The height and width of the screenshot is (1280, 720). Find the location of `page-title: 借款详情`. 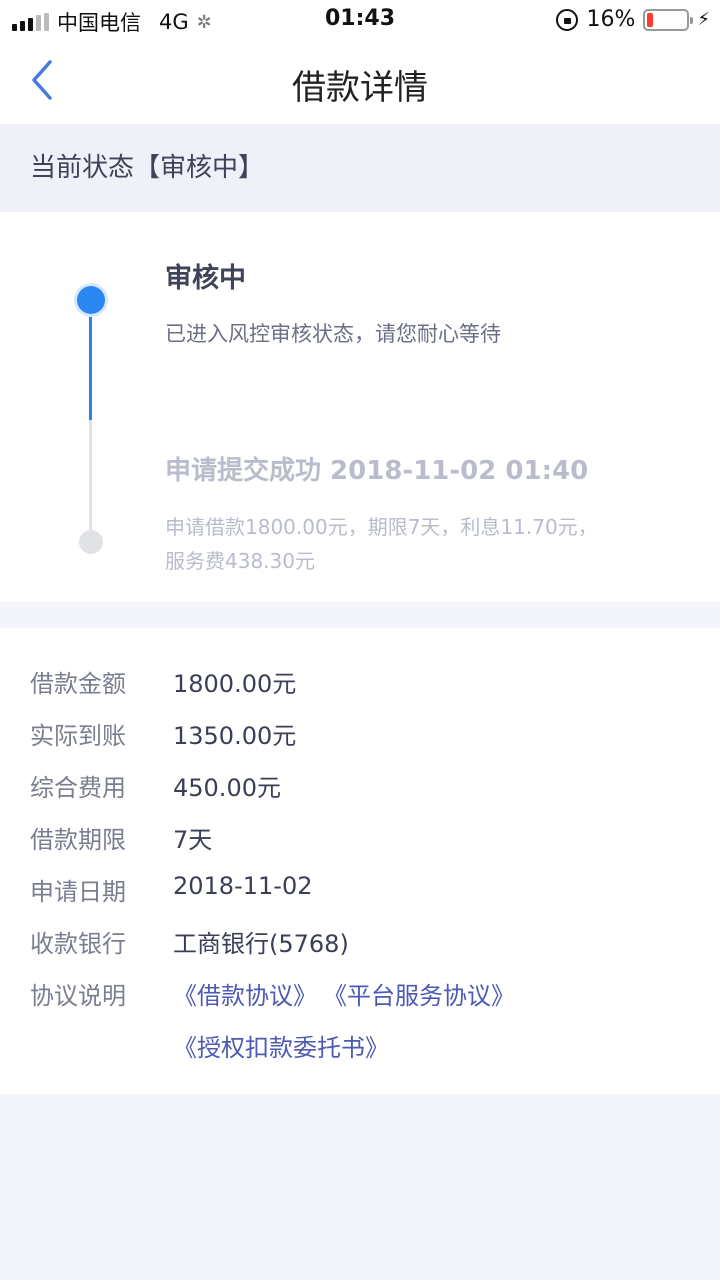

page-title: 借款详情 is located at coordinates (360, 88).